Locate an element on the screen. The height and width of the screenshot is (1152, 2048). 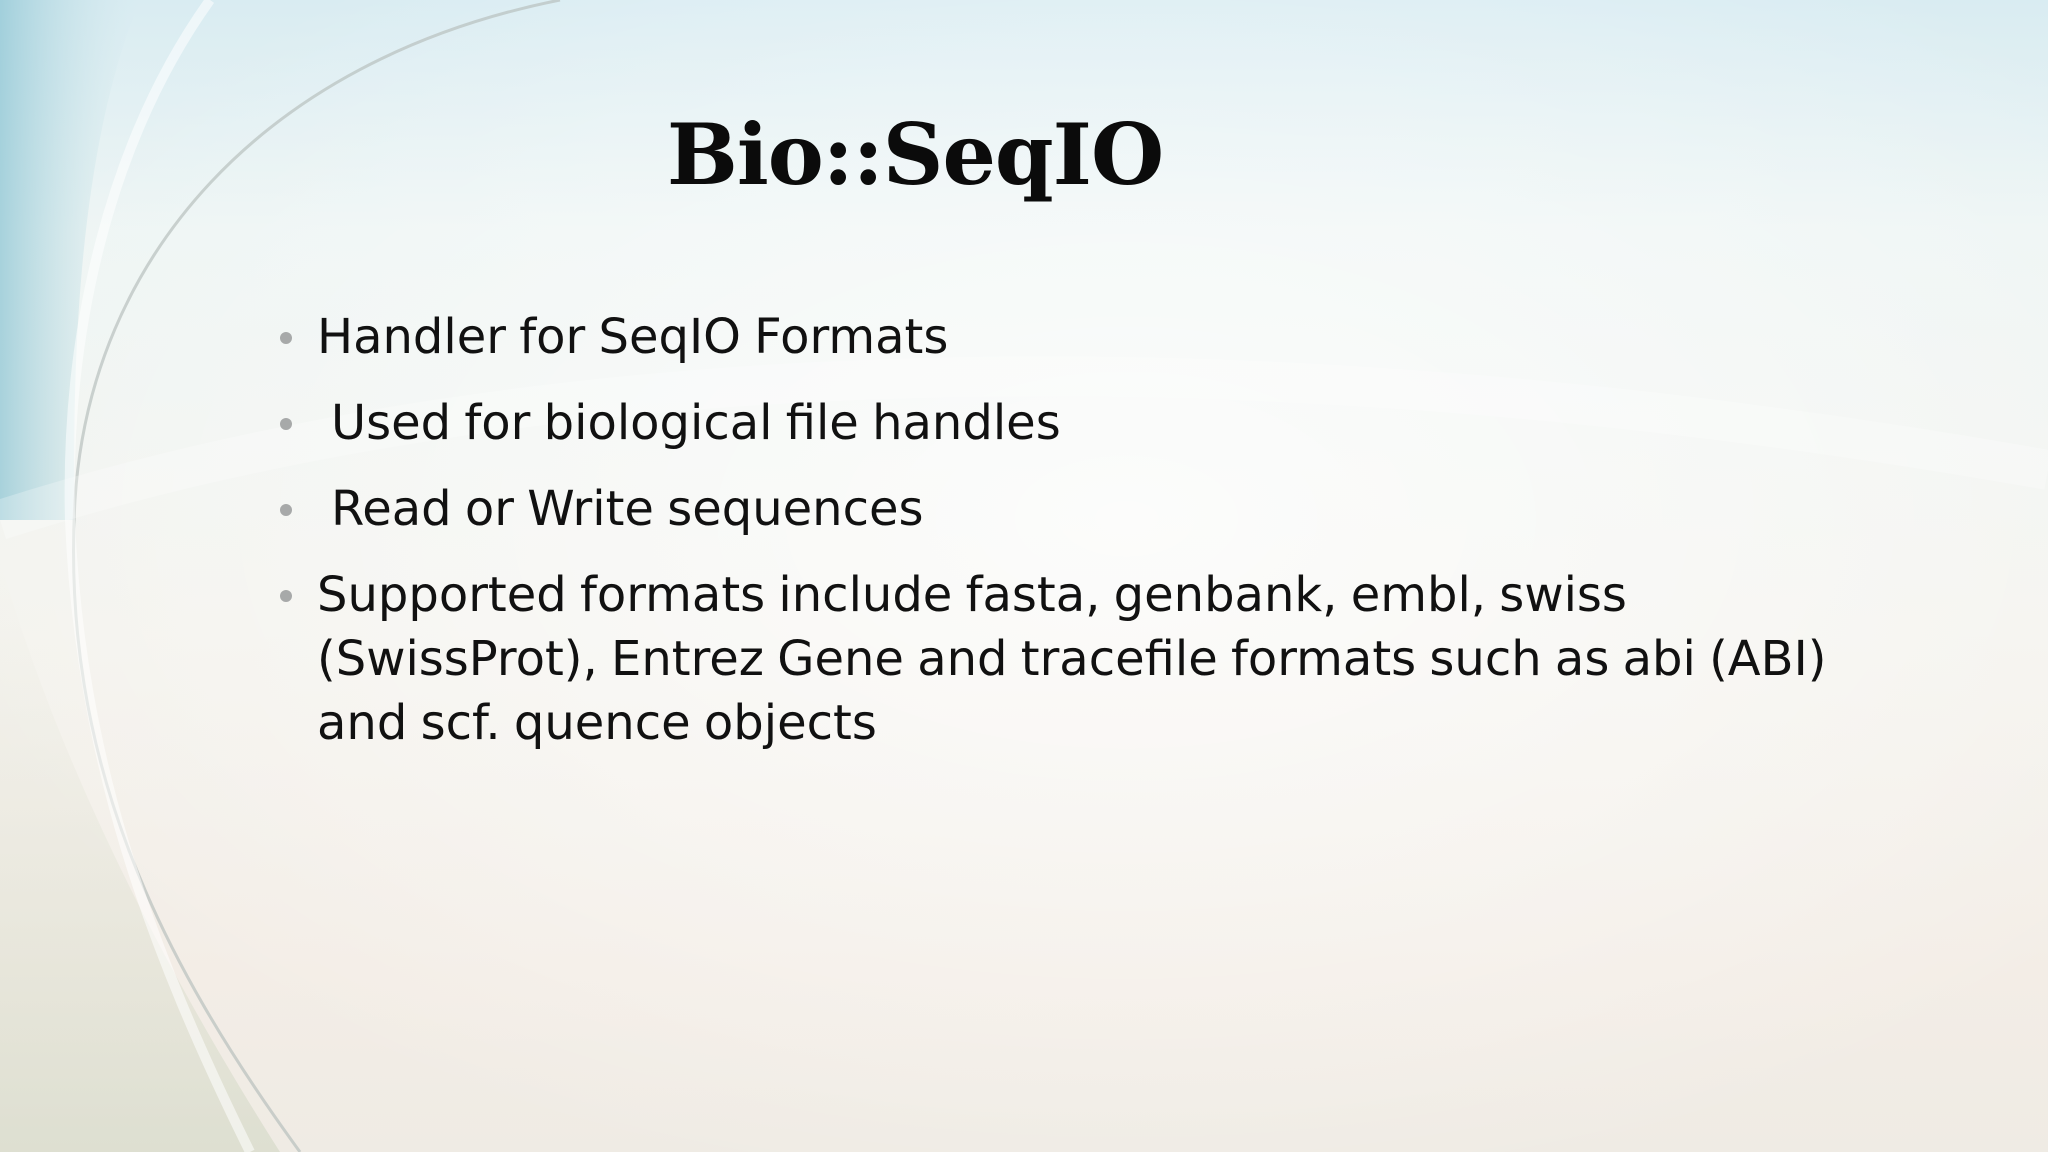
slide-title: Bio::SeqIO is located at coordinates (915, 154).